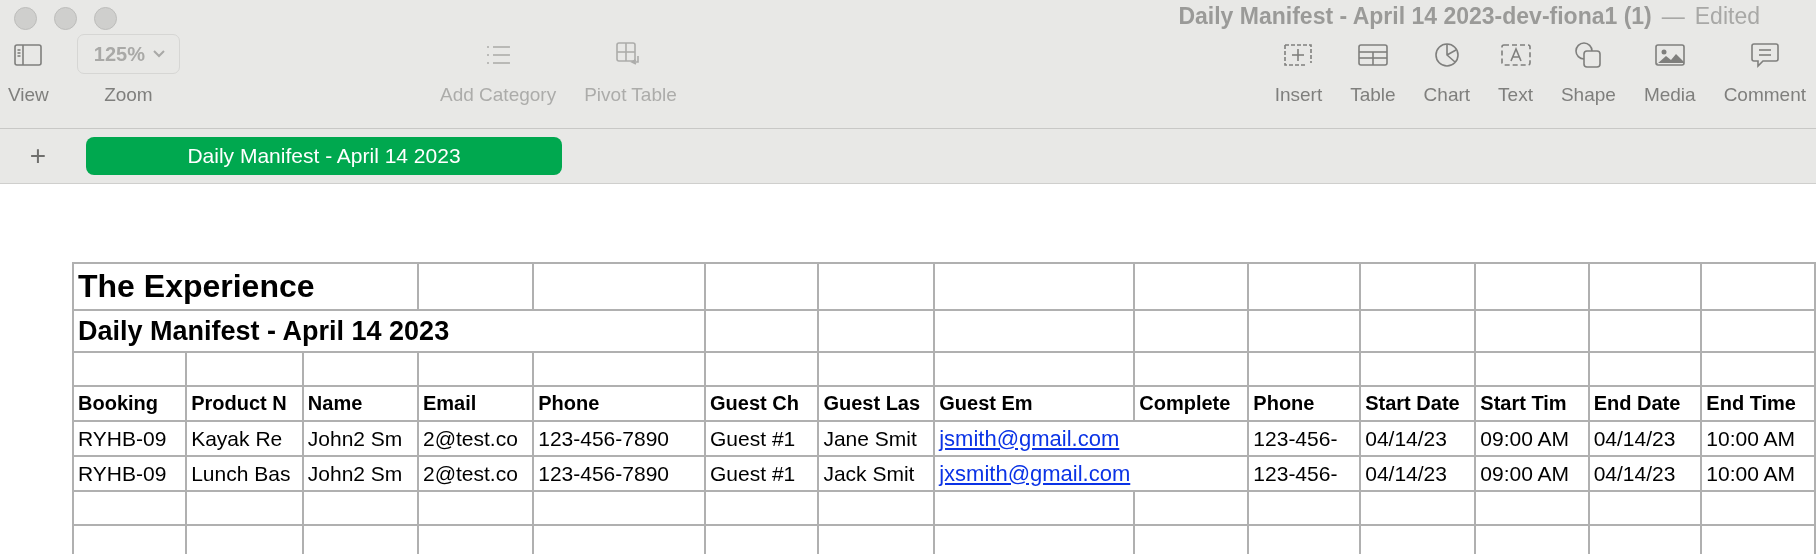  Describe the element at coordinates (1758, 403) in the screenshot. I see `column-header: End Time` at that location.